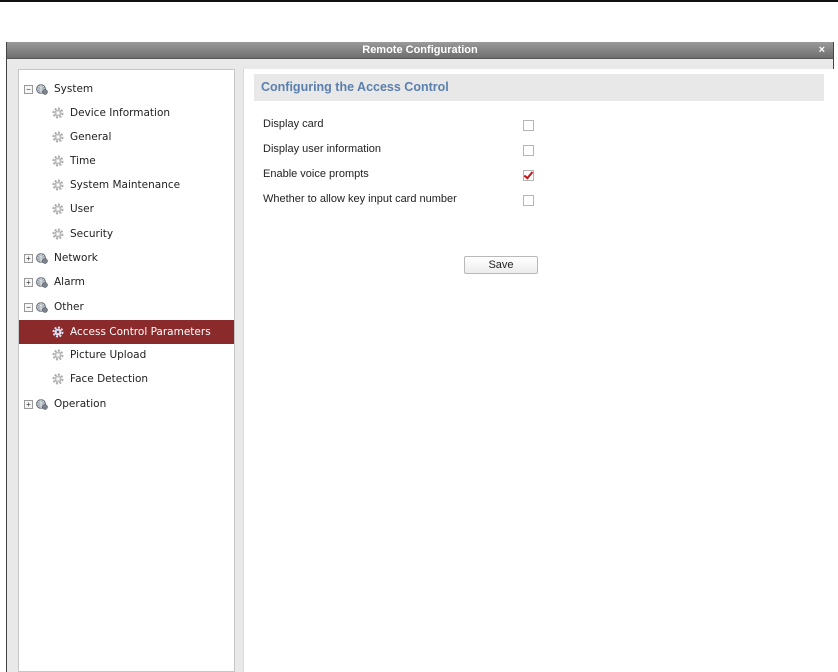 Image resolution: width=838 pixels, height=672 pixels. I want to click on window-title: Remote Configuration, so click(420, 50).